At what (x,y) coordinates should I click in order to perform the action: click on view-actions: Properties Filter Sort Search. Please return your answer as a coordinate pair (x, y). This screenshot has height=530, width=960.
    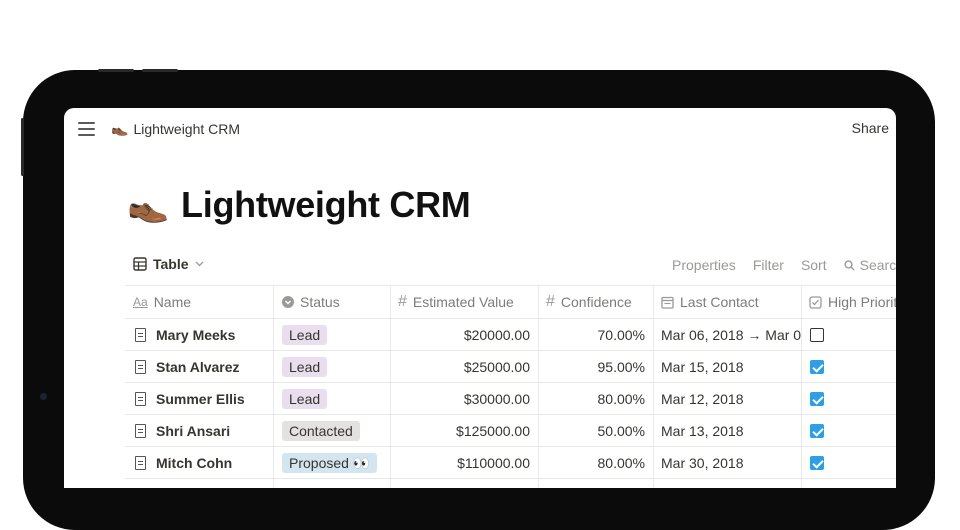
    Looking at the image, I should click on (784, 265).